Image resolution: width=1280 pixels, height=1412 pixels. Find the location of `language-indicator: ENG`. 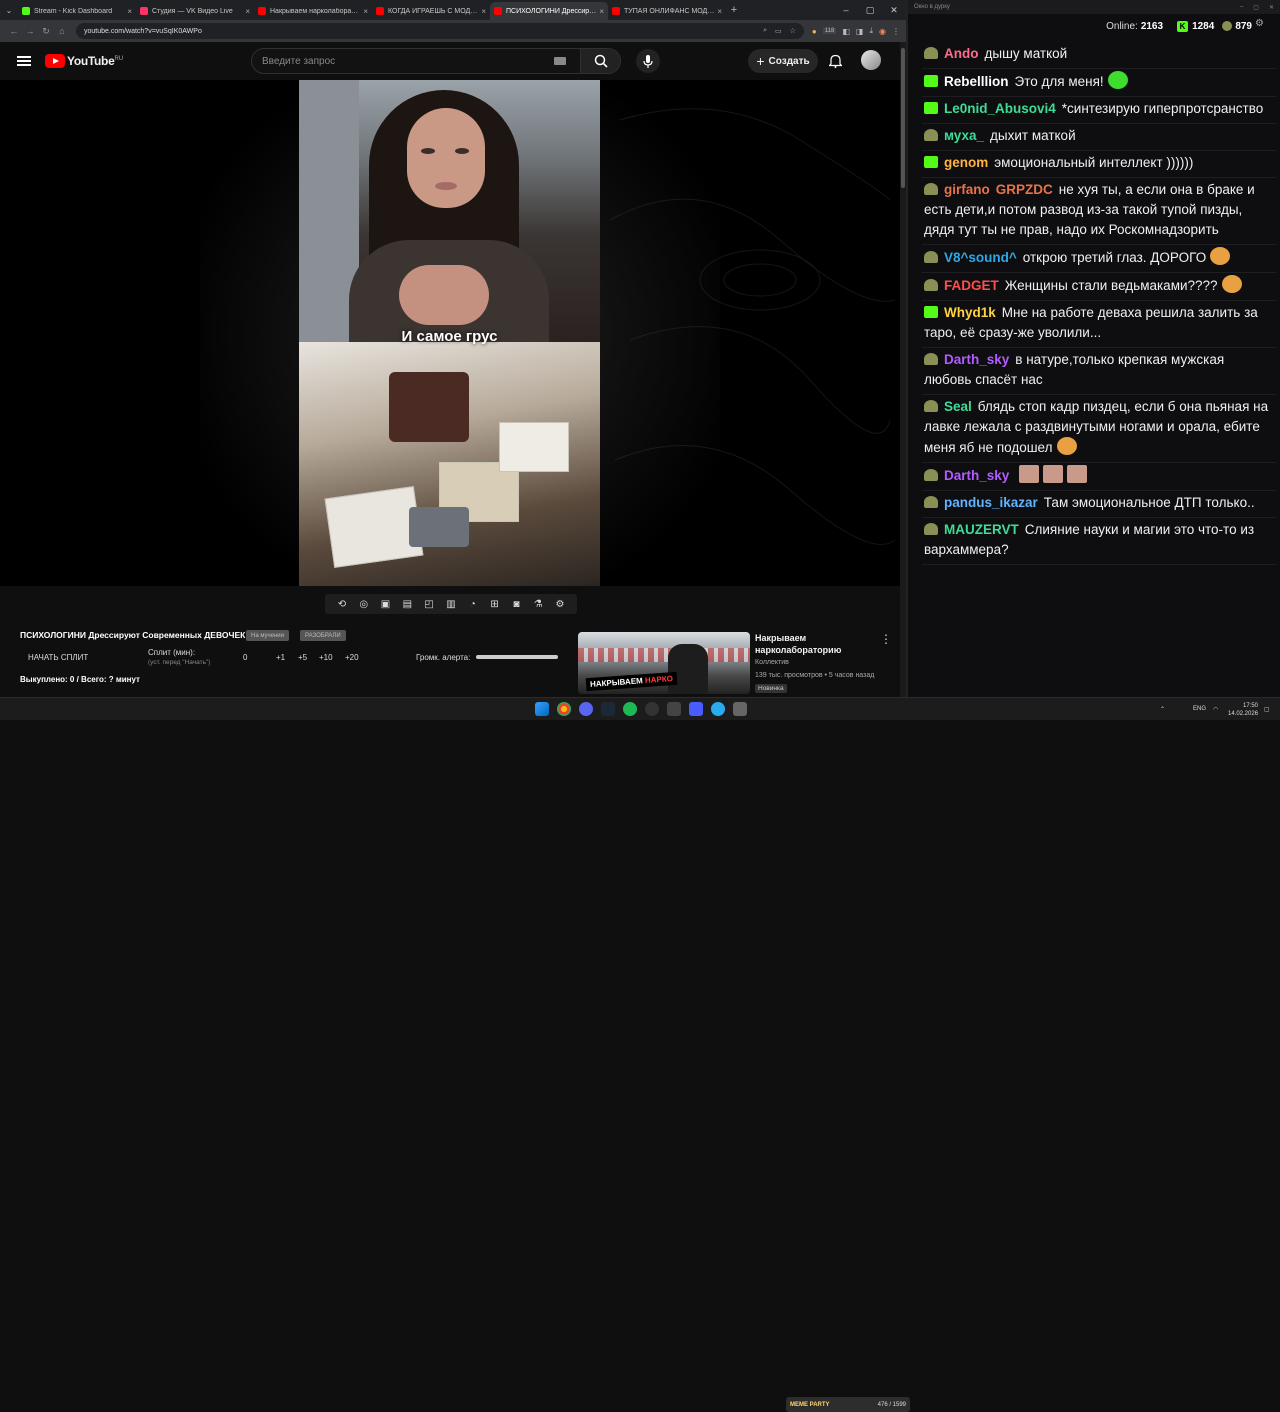

language-indicator: ENG is located at coordinates (1199, 709).